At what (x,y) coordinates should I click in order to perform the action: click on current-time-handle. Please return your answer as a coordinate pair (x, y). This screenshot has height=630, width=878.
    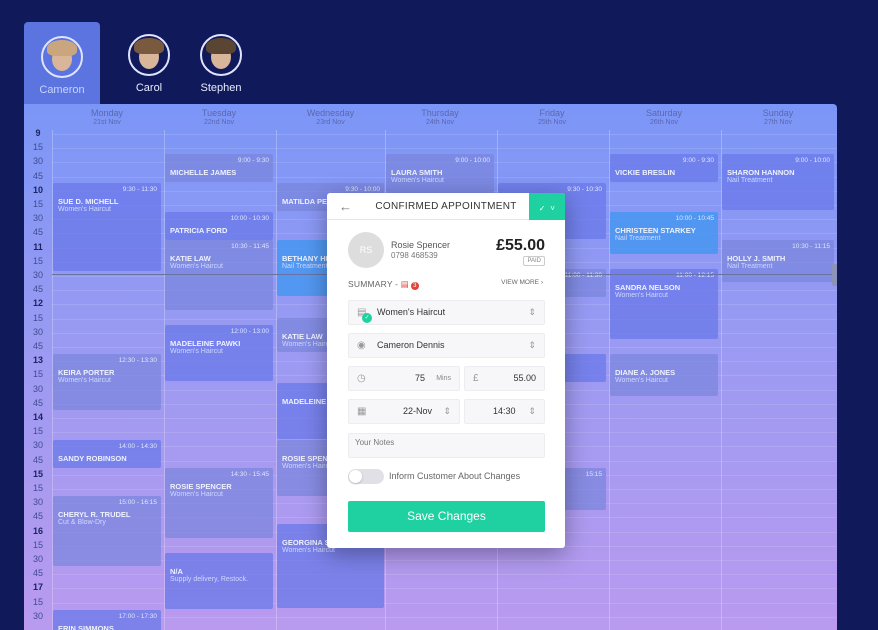
    Looking at the image, I should click on (834, 275).